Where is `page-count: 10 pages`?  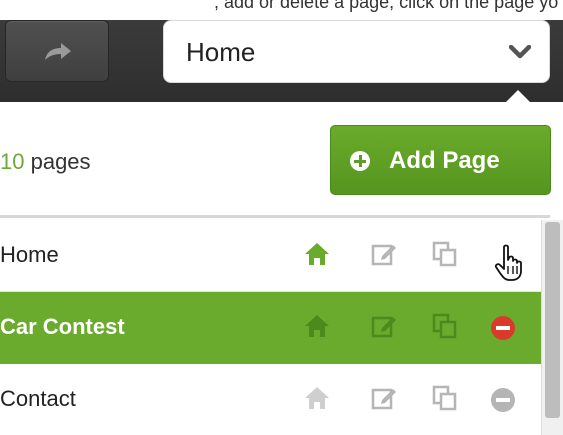
page-count: 10 pages is located at coordinates (45, 162).